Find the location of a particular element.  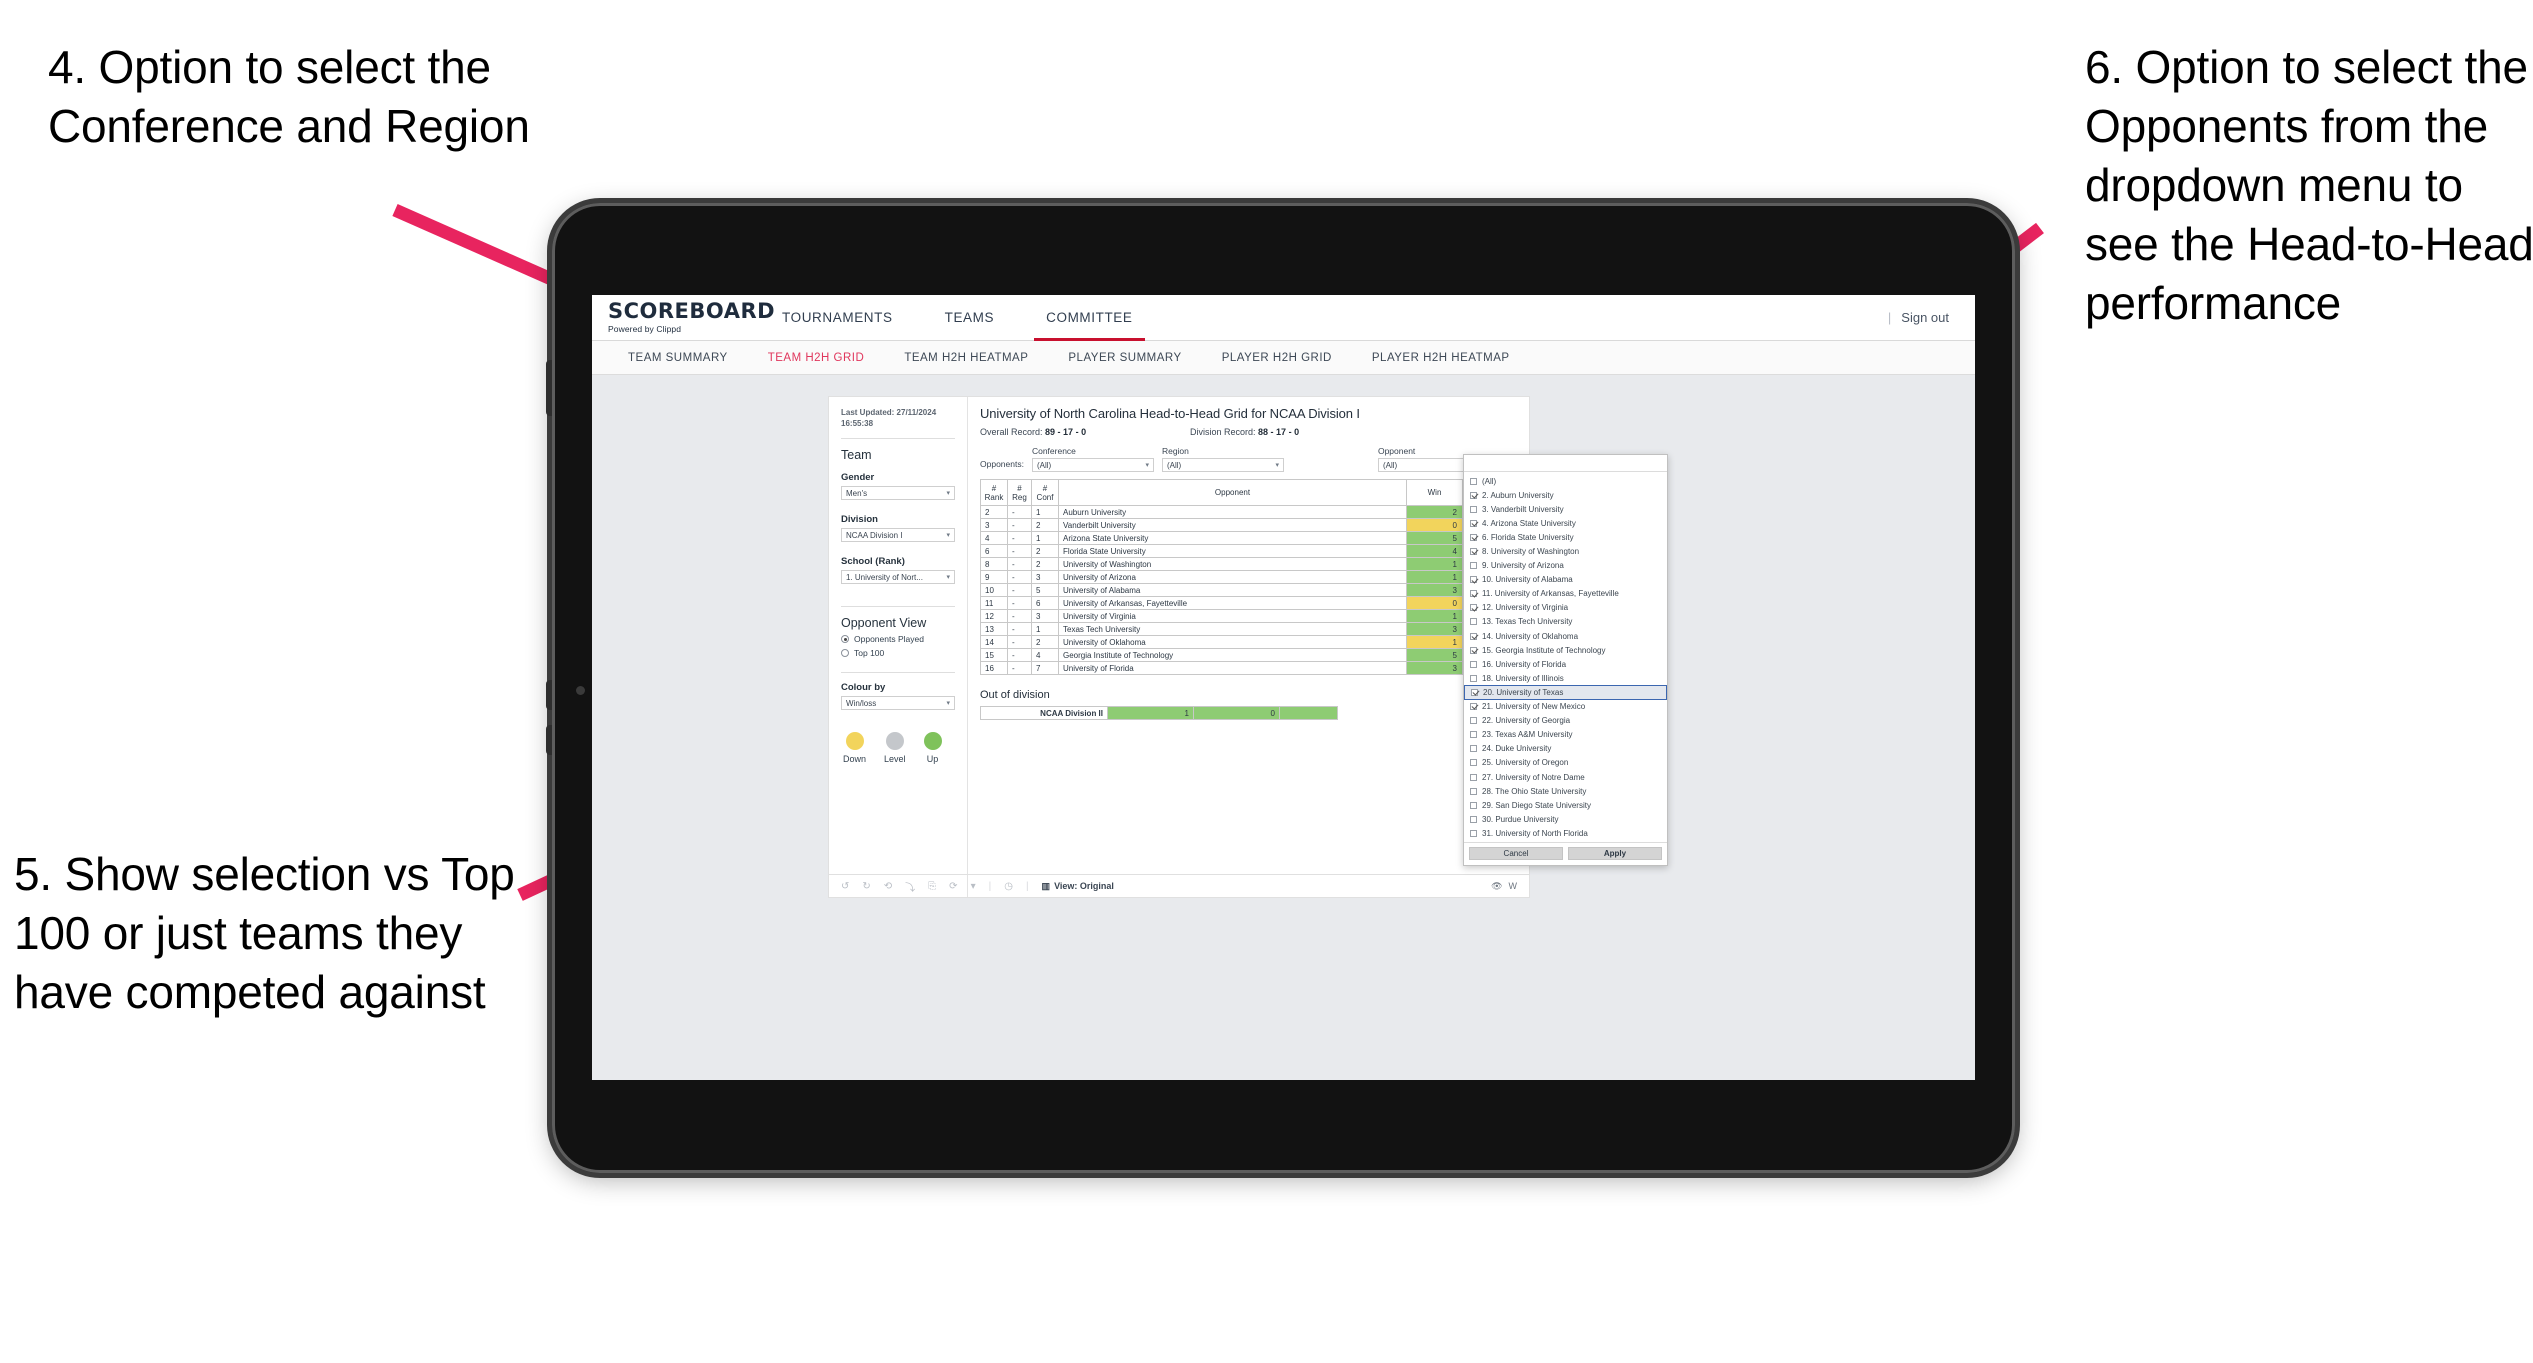

out-of-division-row: NCAA Division II 1 0 is located at coordinates (1159, 713).